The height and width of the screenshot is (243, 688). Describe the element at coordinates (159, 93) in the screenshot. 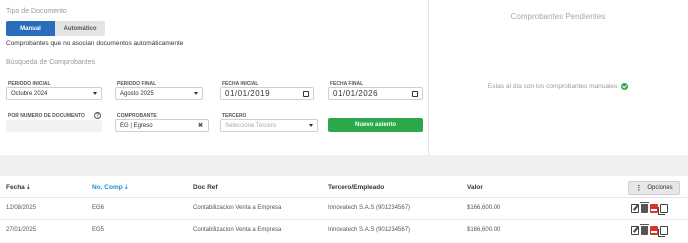

I see `periodo-final-select: Agosto 2025` at that location.